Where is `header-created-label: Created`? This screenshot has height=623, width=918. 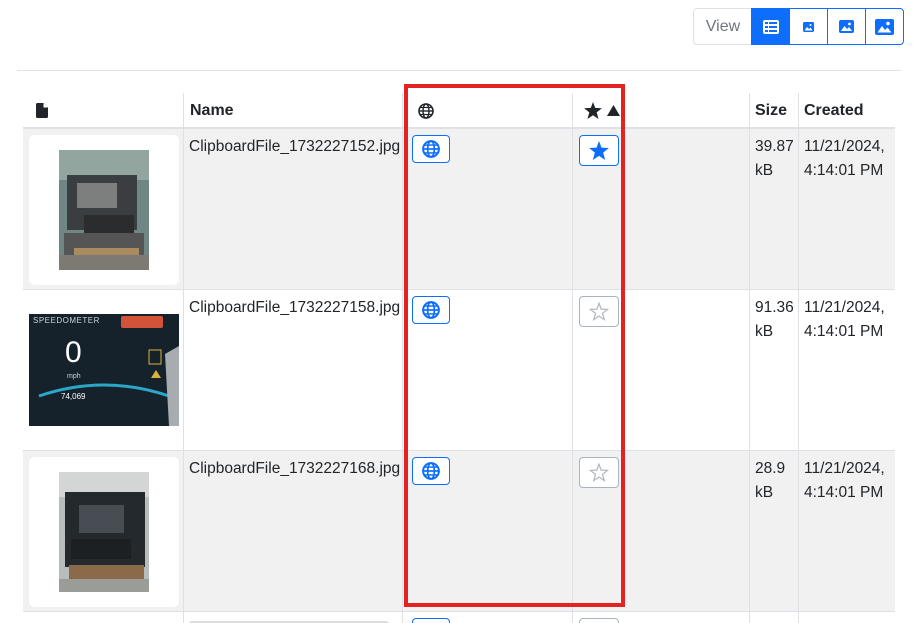 header-created-label: Created is located at coordinates (834, 110).